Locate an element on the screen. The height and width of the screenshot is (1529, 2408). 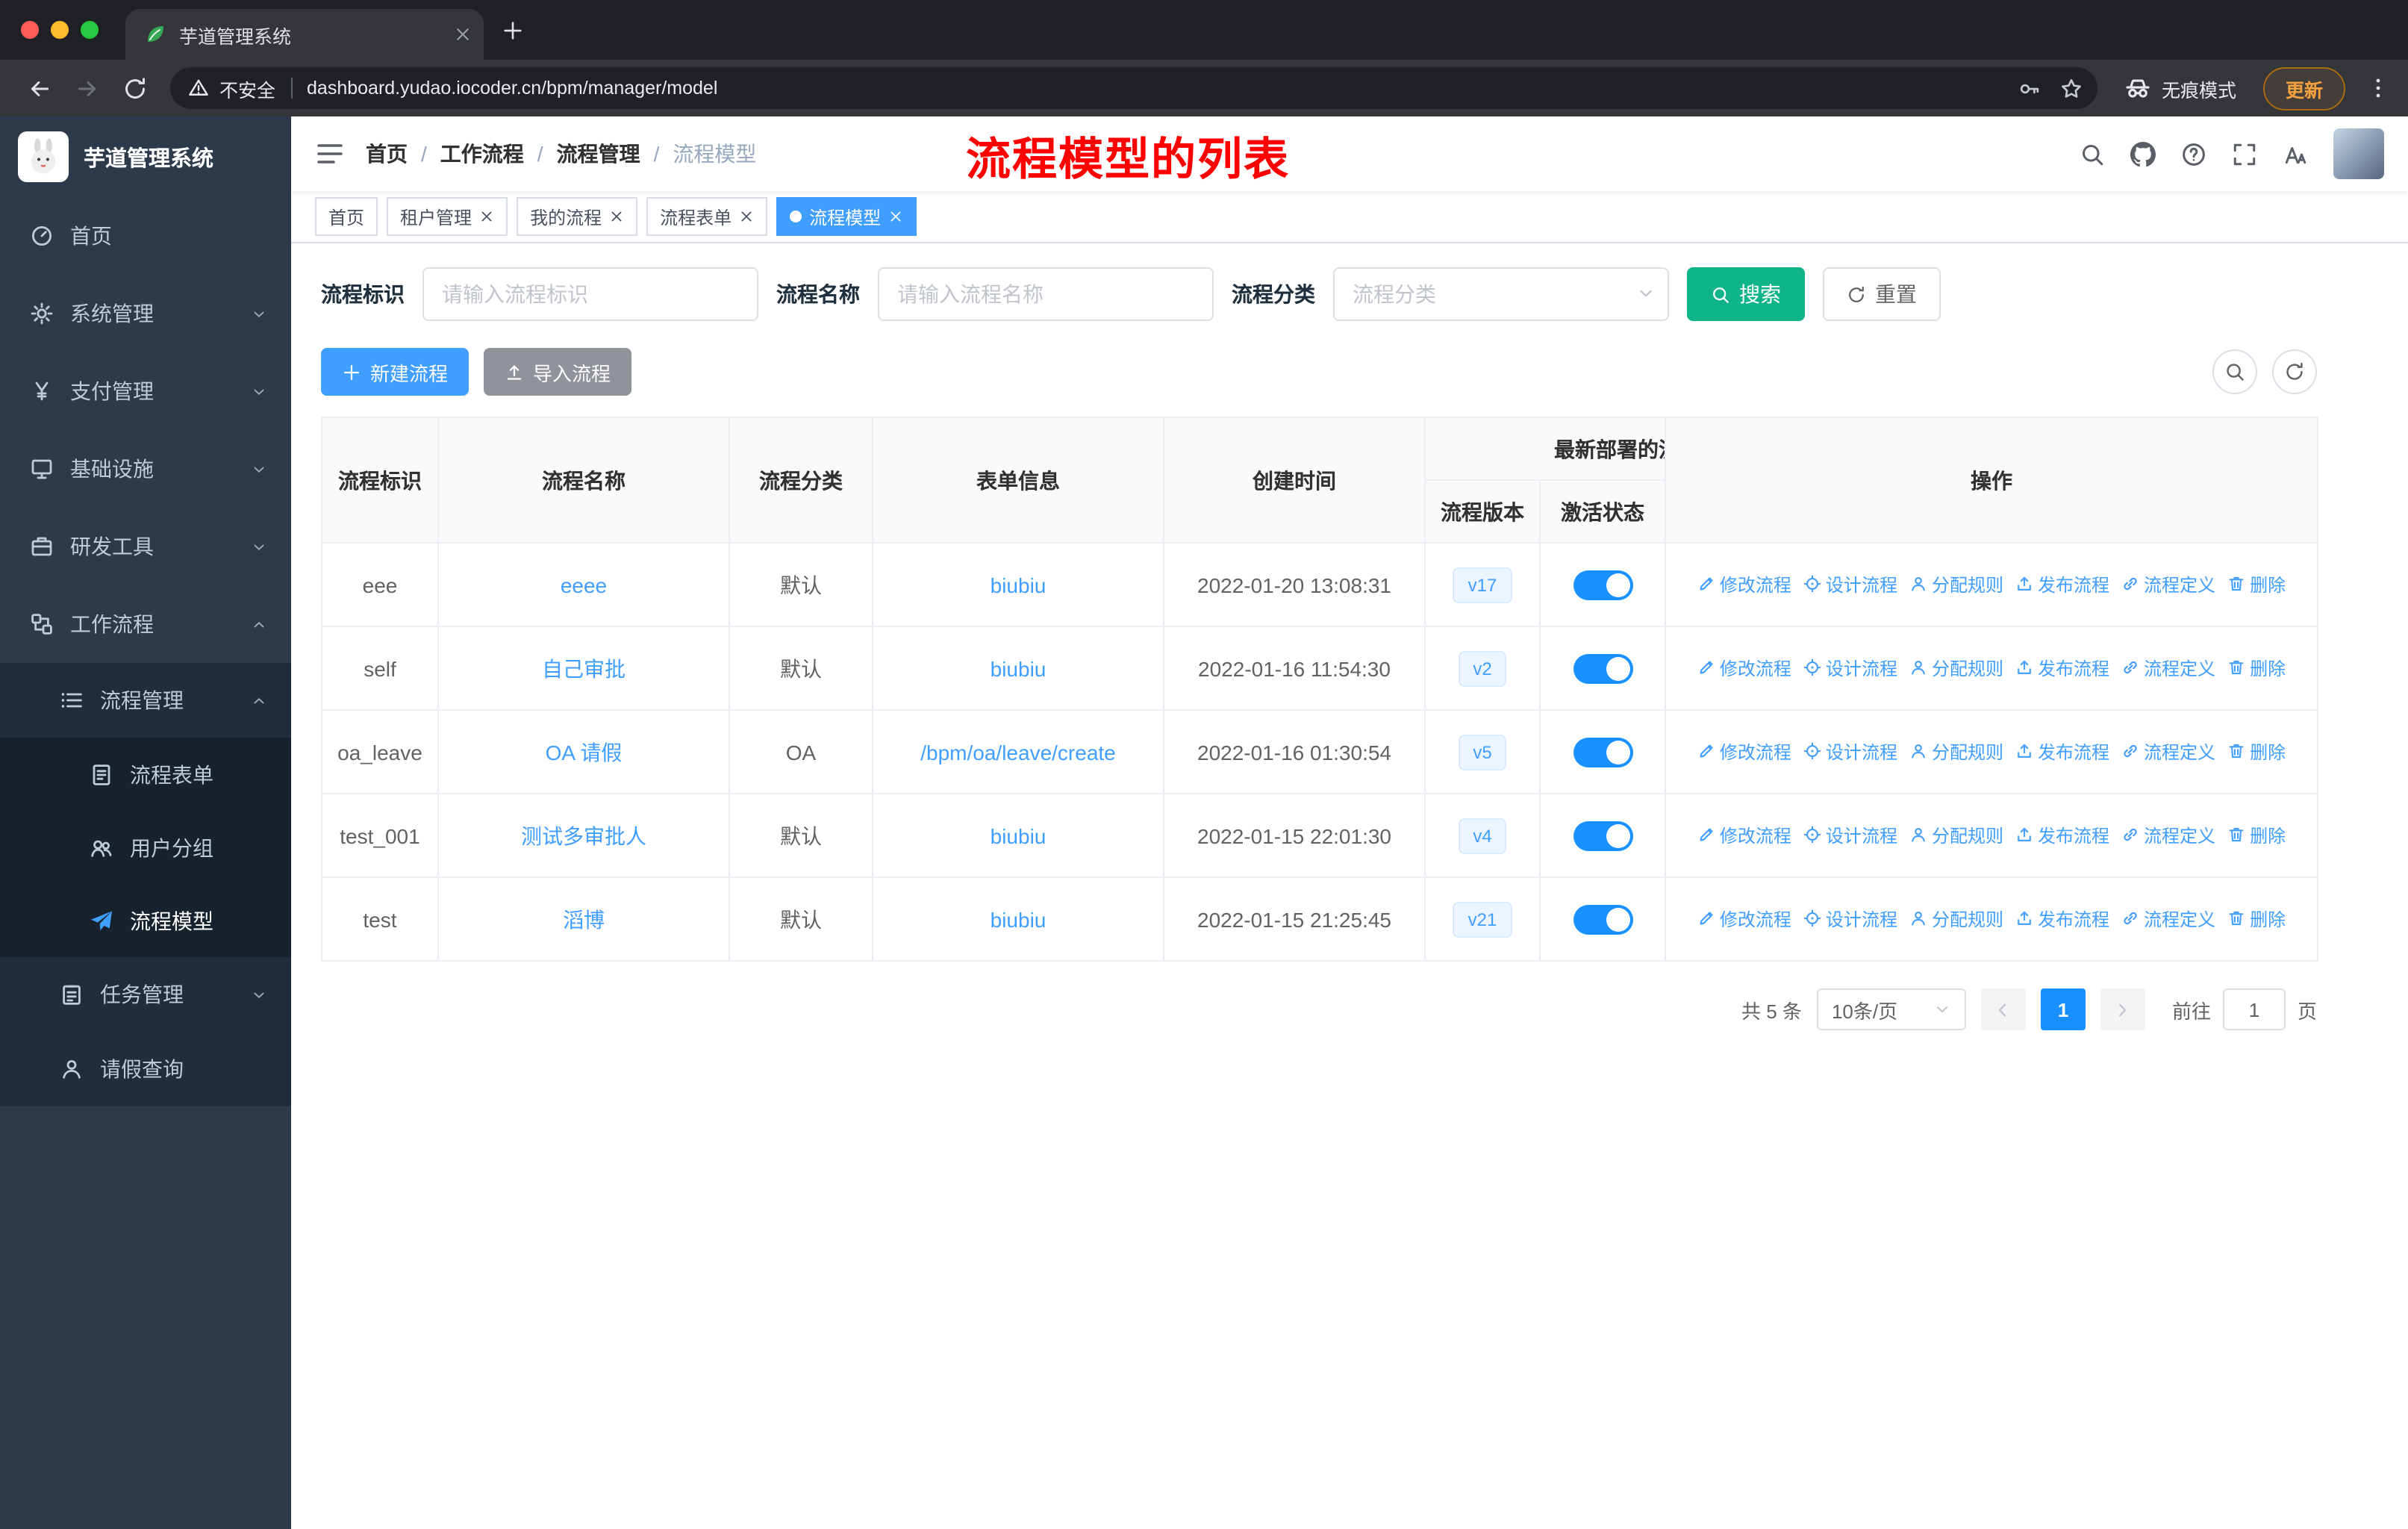
sidebar-item-flow-form: 流程表单 is located at coordinates (145, 775).